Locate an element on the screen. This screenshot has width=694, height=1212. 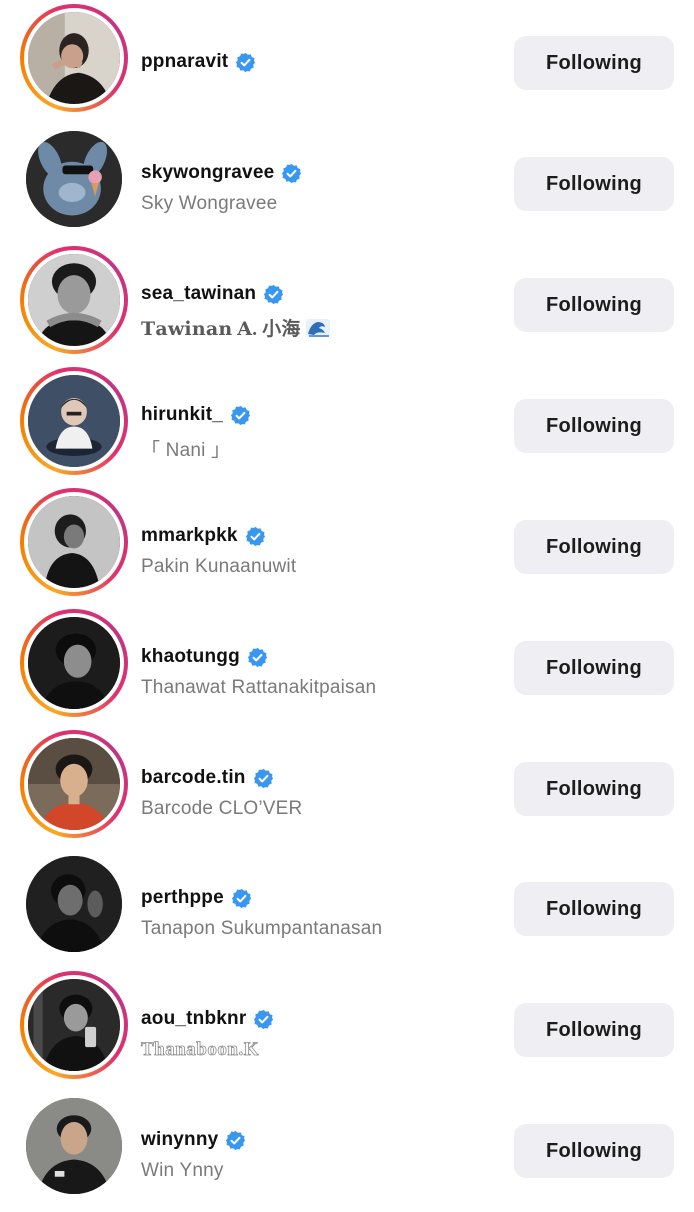
username: hirunkit_ is located at coordinates (182, 415).